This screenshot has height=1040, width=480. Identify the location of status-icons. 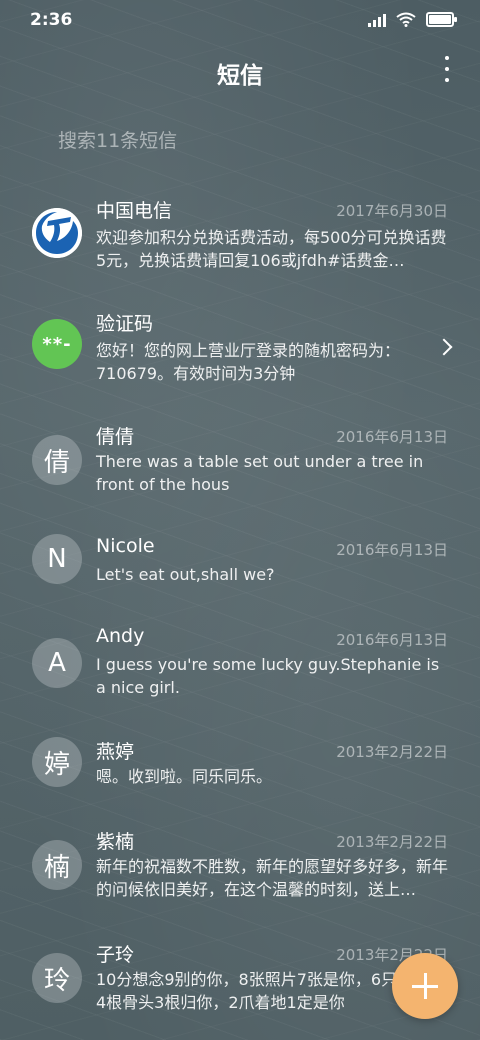
(412, 19).